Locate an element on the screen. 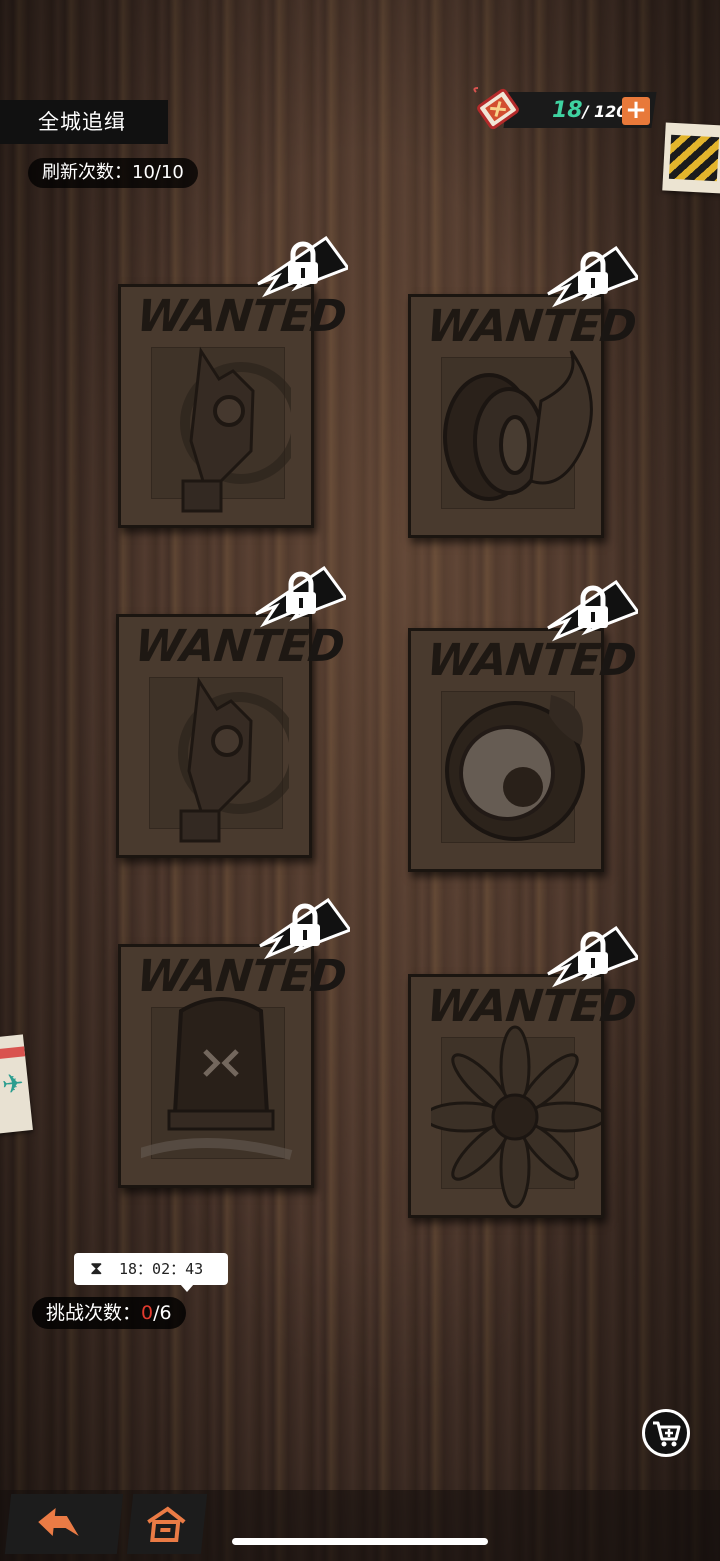 This screenshot has width=720, height=1561. add-resource-button: + is located at coordinates (636, 111).